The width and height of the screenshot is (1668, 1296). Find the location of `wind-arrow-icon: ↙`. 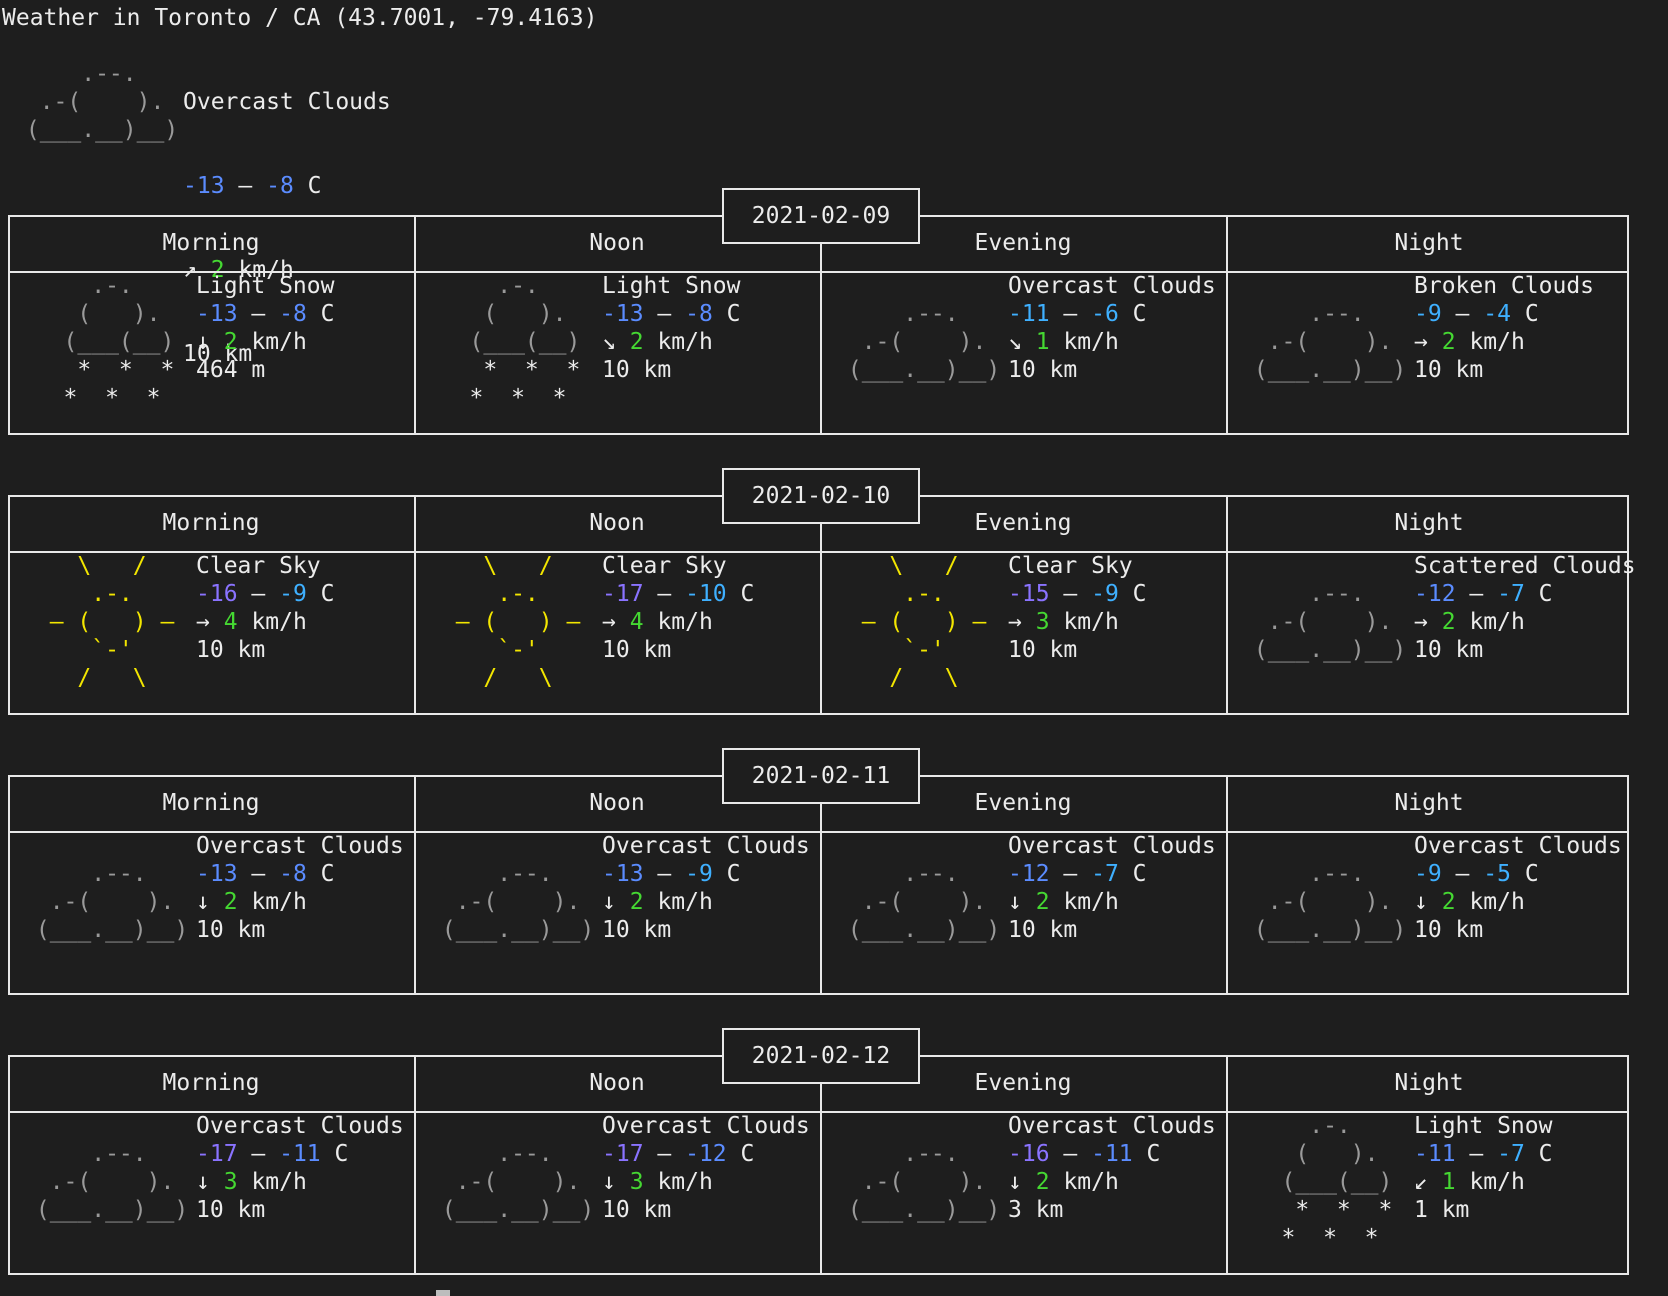

wind-arrow-icon: ↙ is located at coordinates (1421, 1182).